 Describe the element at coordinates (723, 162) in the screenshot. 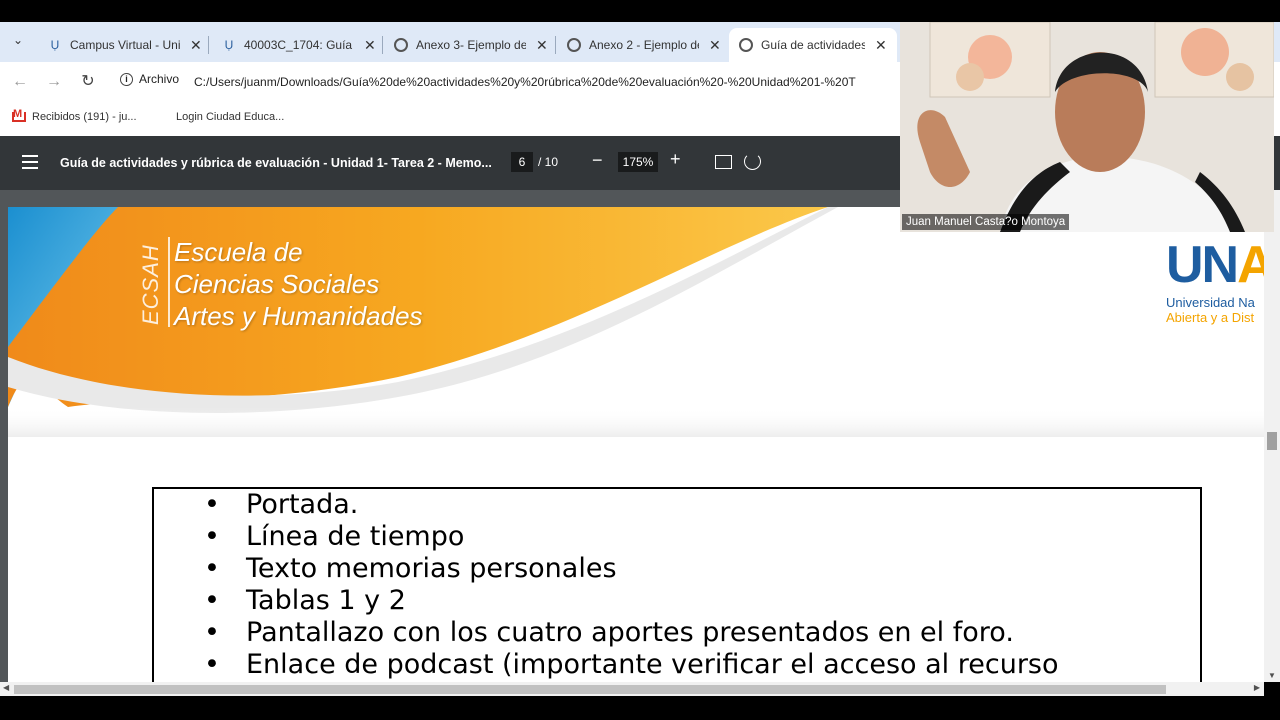

I see `fit-to-page-icon` at that location.